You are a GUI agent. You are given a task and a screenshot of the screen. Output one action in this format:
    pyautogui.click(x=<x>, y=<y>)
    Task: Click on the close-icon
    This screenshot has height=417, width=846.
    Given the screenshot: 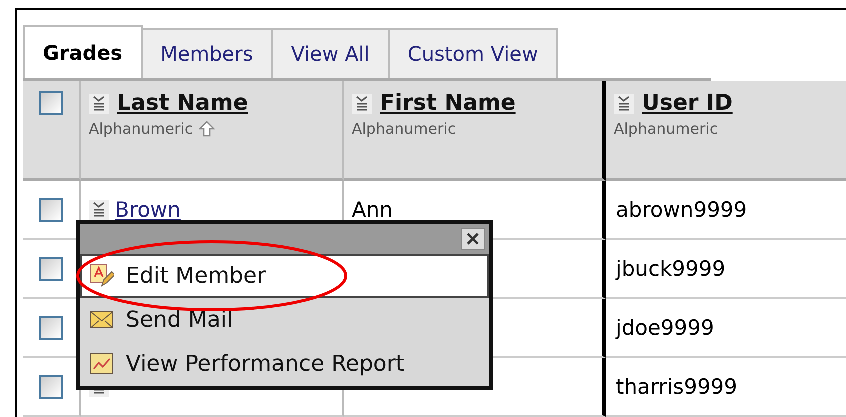 What is the action you would take?
    pyautogui.click(x=473, y=239)
    